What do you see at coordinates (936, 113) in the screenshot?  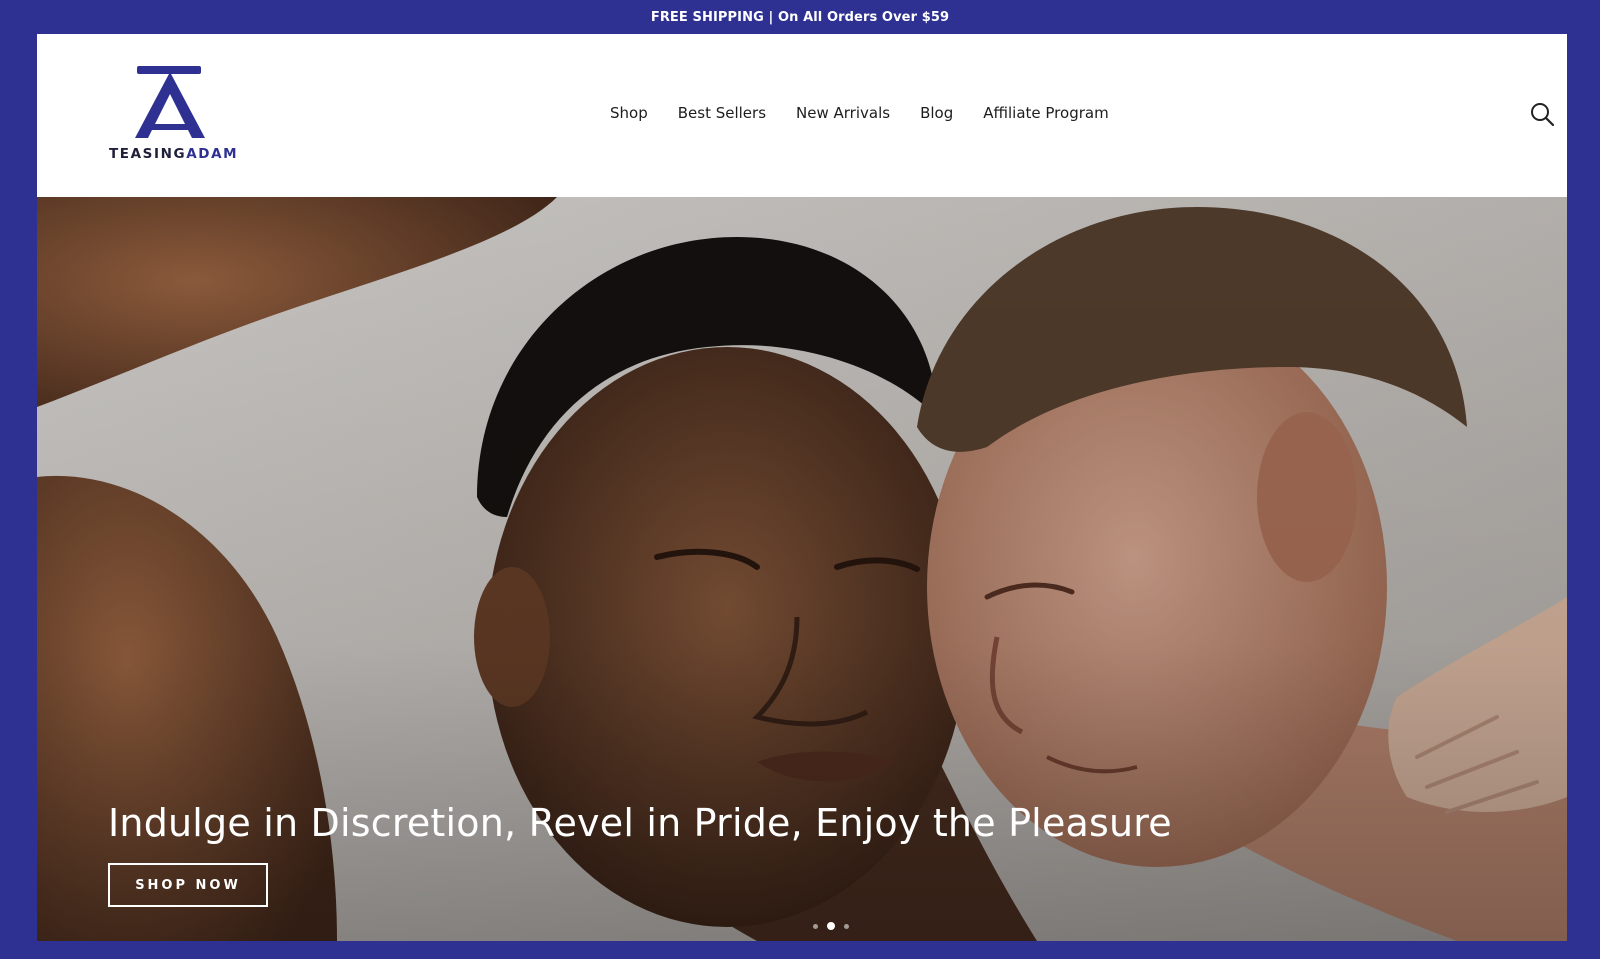 I see `nav-item-blog: Blog` at bounding box center [936, 113].